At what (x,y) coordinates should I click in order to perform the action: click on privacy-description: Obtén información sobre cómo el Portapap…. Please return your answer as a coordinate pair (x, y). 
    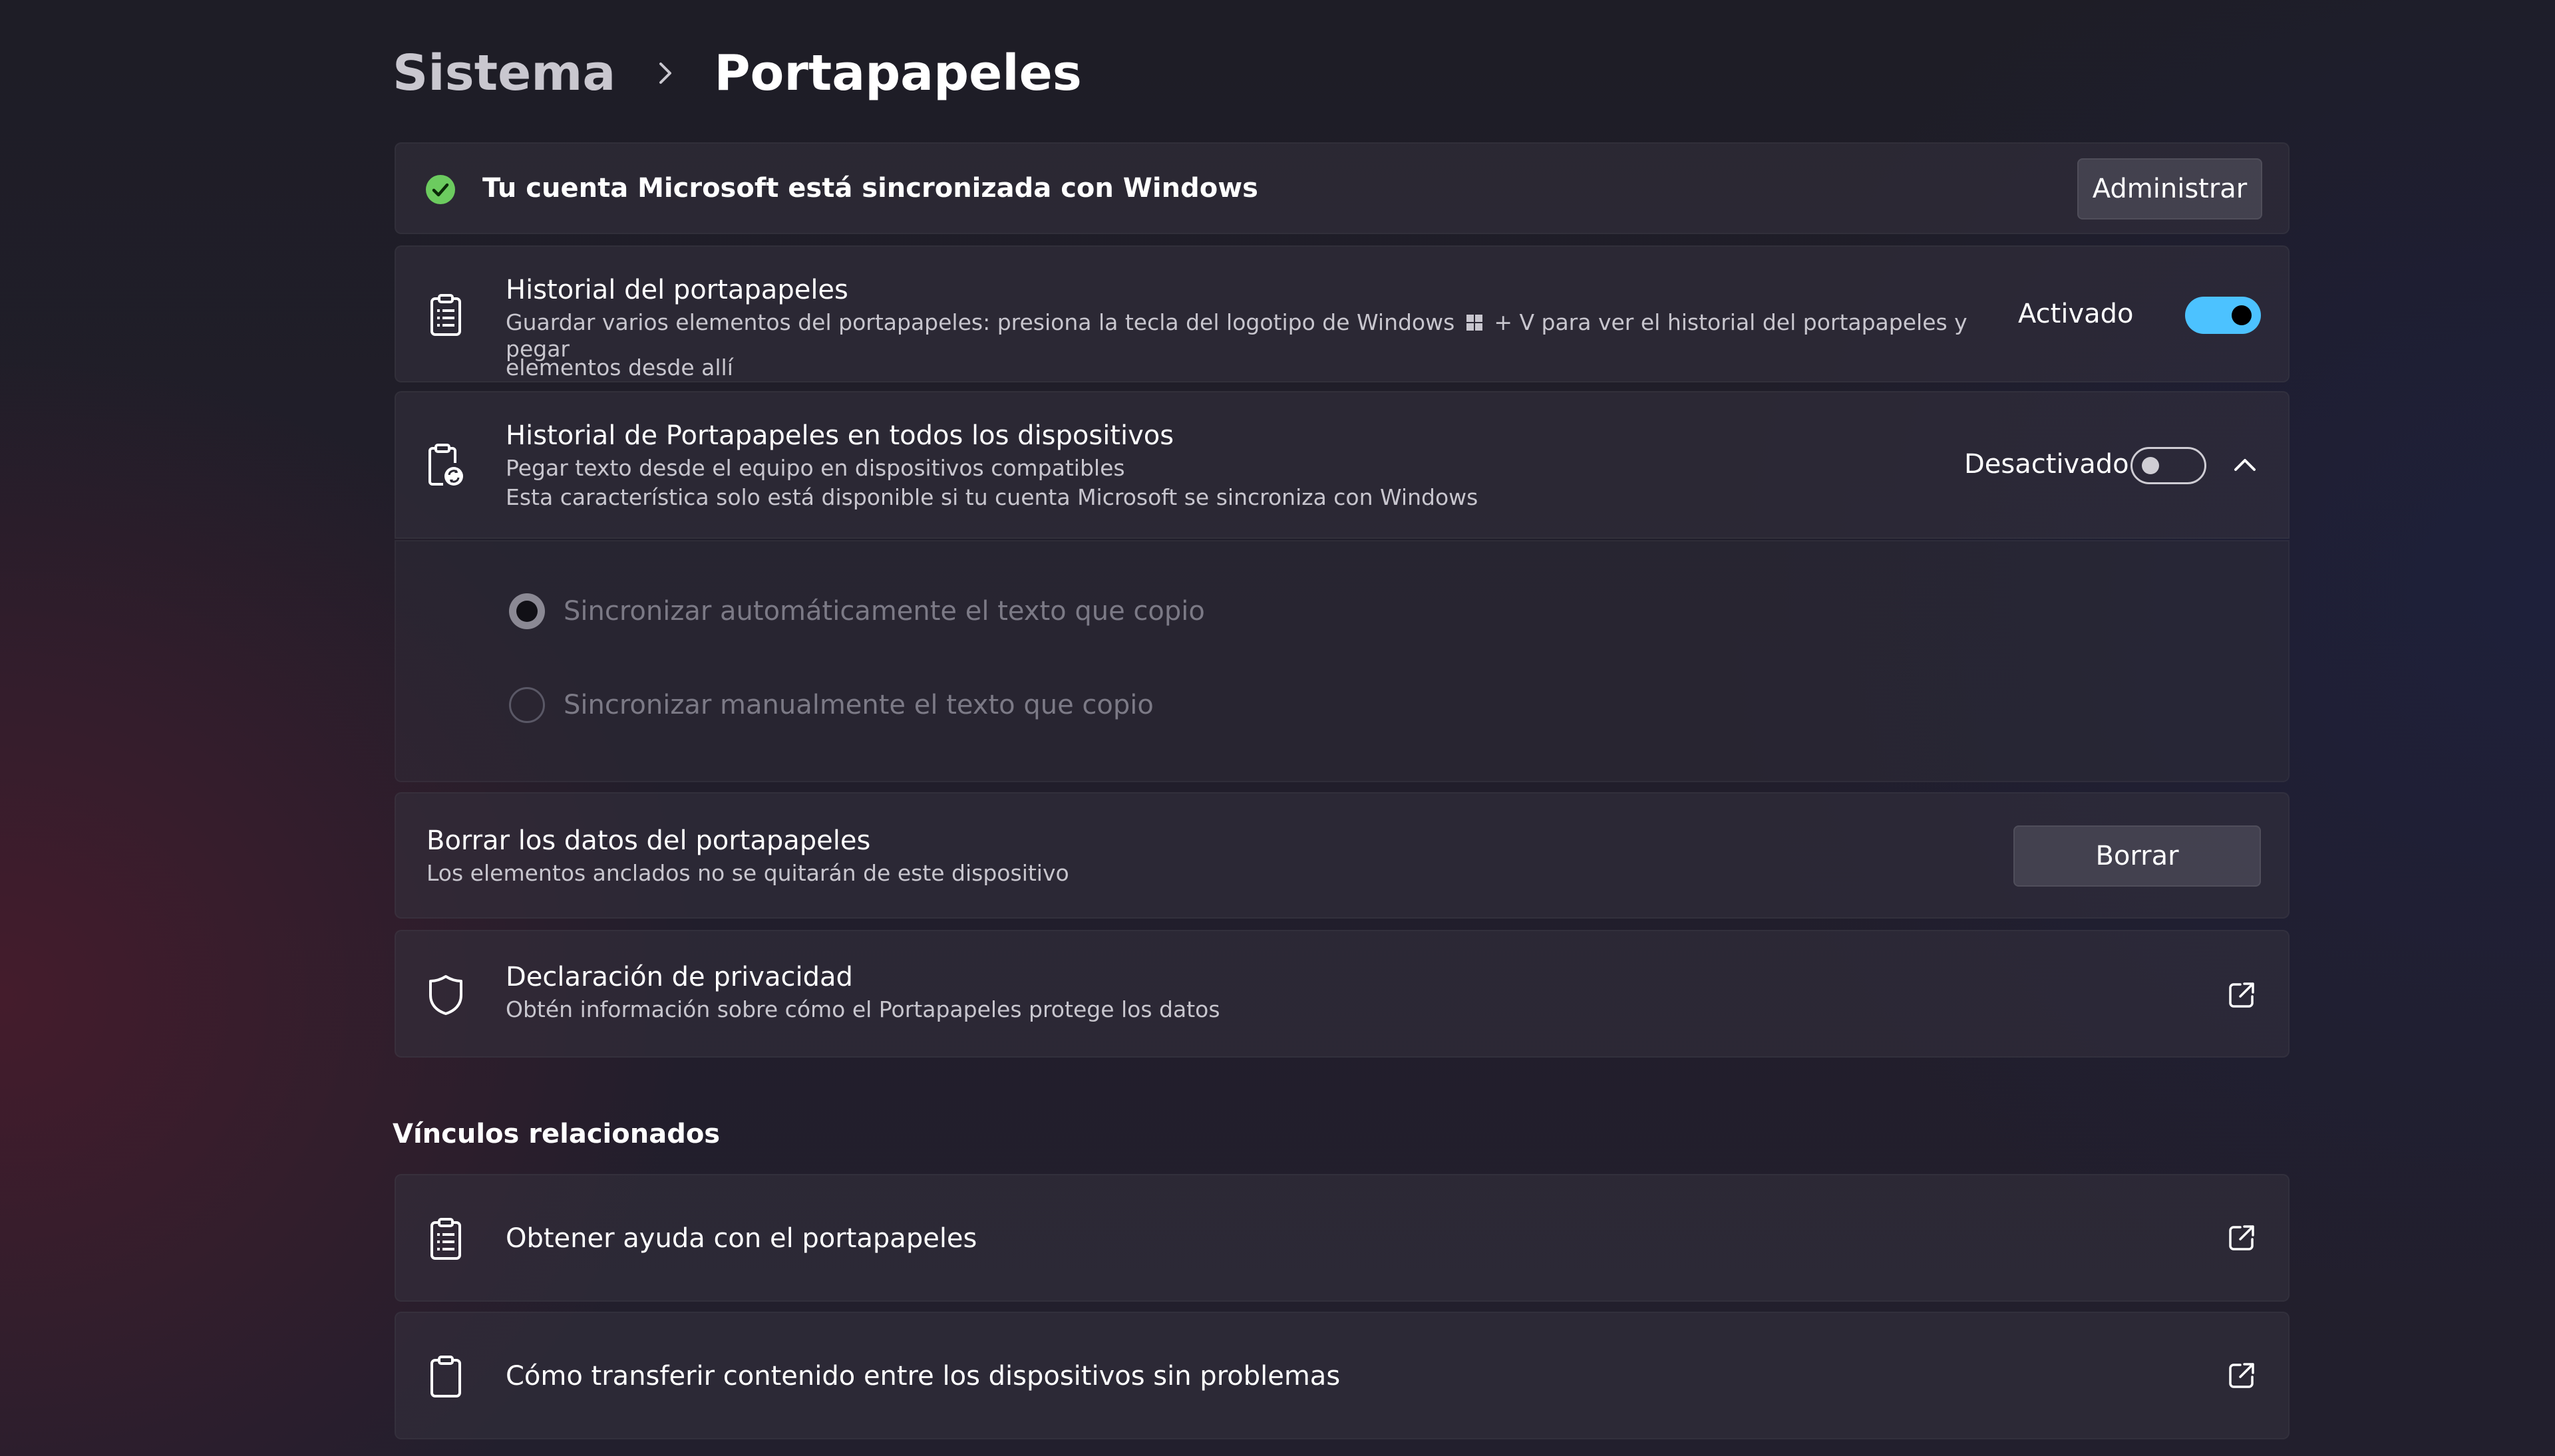
    Looking at the image, I should click on (863, 1009).